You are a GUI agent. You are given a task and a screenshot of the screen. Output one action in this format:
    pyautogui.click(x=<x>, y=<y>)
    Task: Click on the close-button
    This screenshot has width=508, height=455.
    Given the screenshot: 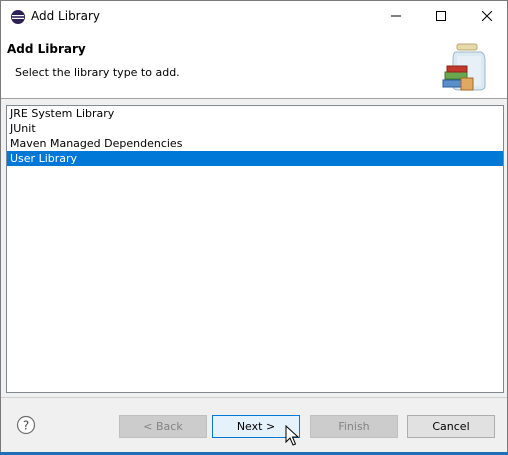 What is the action you would take?
    pyautogui.click(x=487, y=16)
    